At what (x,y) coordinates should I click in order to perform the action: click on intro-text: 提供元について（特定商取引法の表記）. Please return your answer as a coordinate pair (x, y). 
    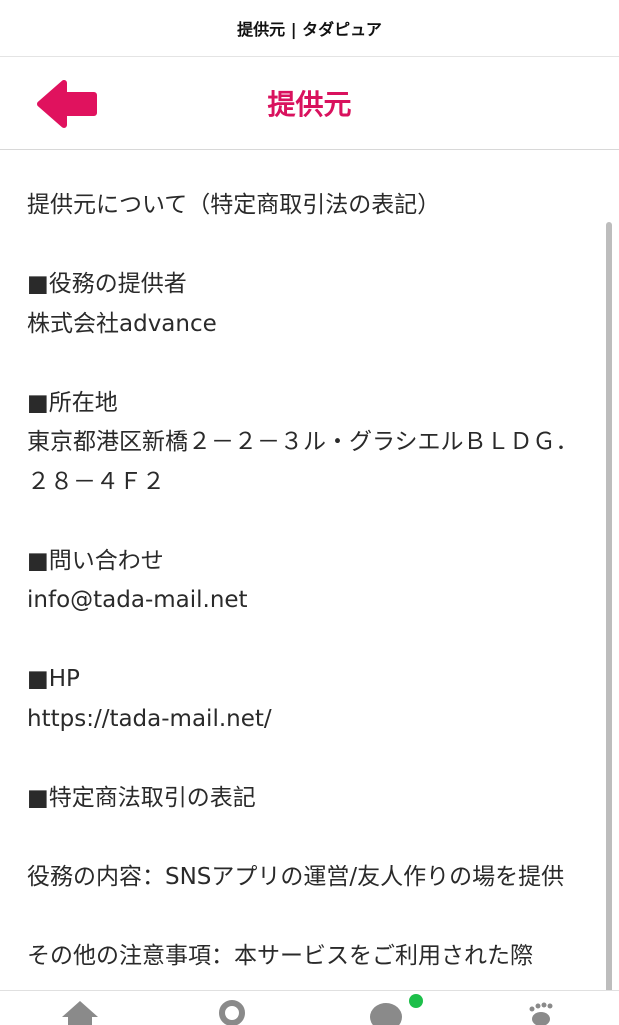
    Looking at the image, I should click on (234, 205).